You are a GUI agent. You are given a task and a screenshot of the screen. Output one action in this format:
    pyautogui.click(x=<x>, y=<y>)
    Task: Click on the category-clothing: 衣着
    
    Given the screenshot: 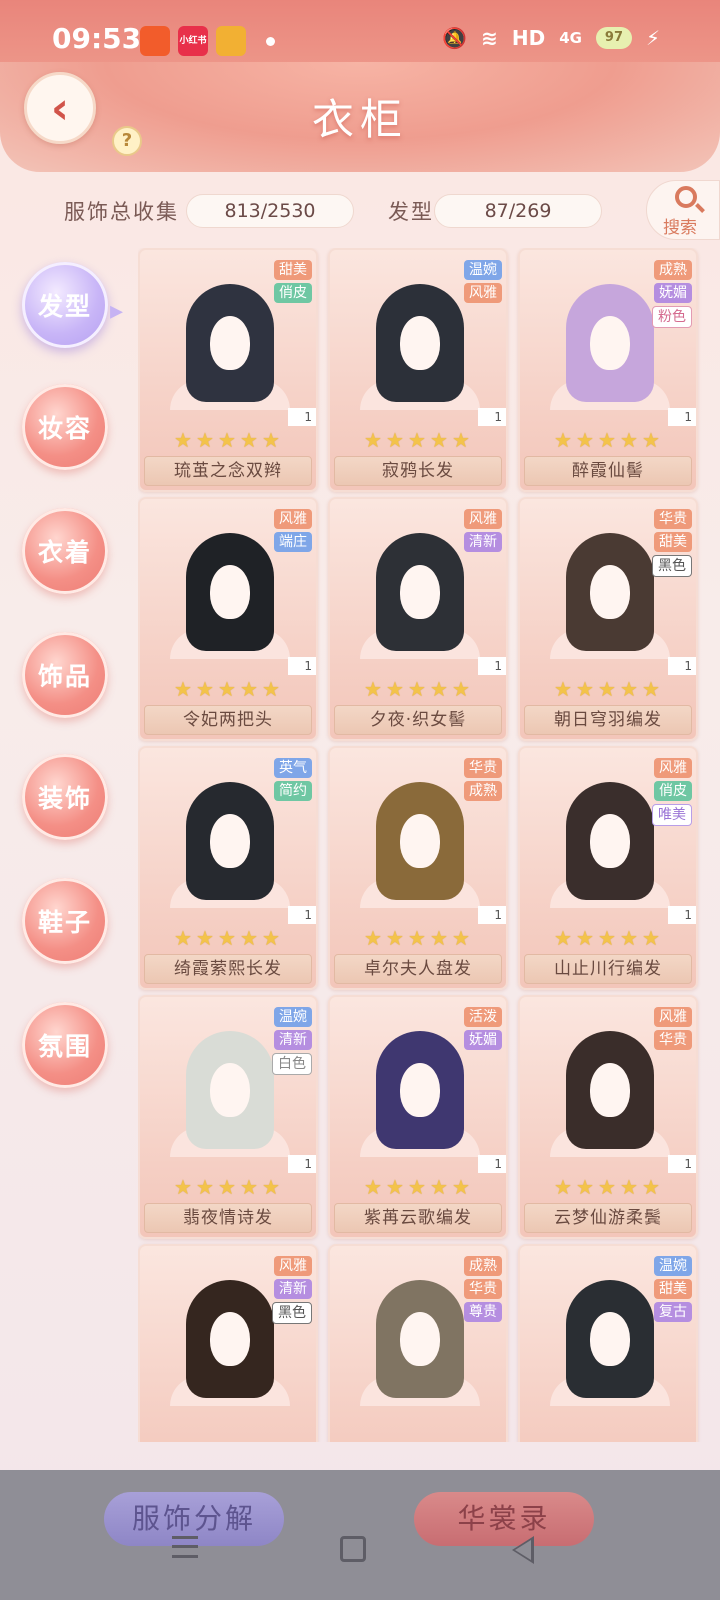 What is the action you would take?
    pyautogui.click(x=65, y=551)
    